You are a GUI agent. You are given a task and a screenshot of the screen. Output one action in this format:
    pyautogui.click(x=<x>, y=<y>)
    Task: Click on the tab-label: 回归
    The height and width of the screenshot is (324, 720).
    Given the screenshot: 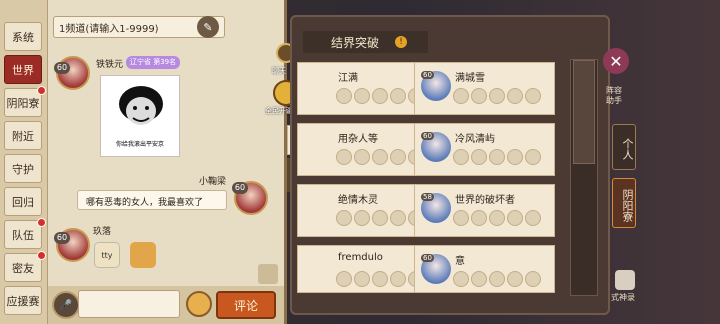 What is the action you would take?
    pyautogui.click(x=23, y=202)
    